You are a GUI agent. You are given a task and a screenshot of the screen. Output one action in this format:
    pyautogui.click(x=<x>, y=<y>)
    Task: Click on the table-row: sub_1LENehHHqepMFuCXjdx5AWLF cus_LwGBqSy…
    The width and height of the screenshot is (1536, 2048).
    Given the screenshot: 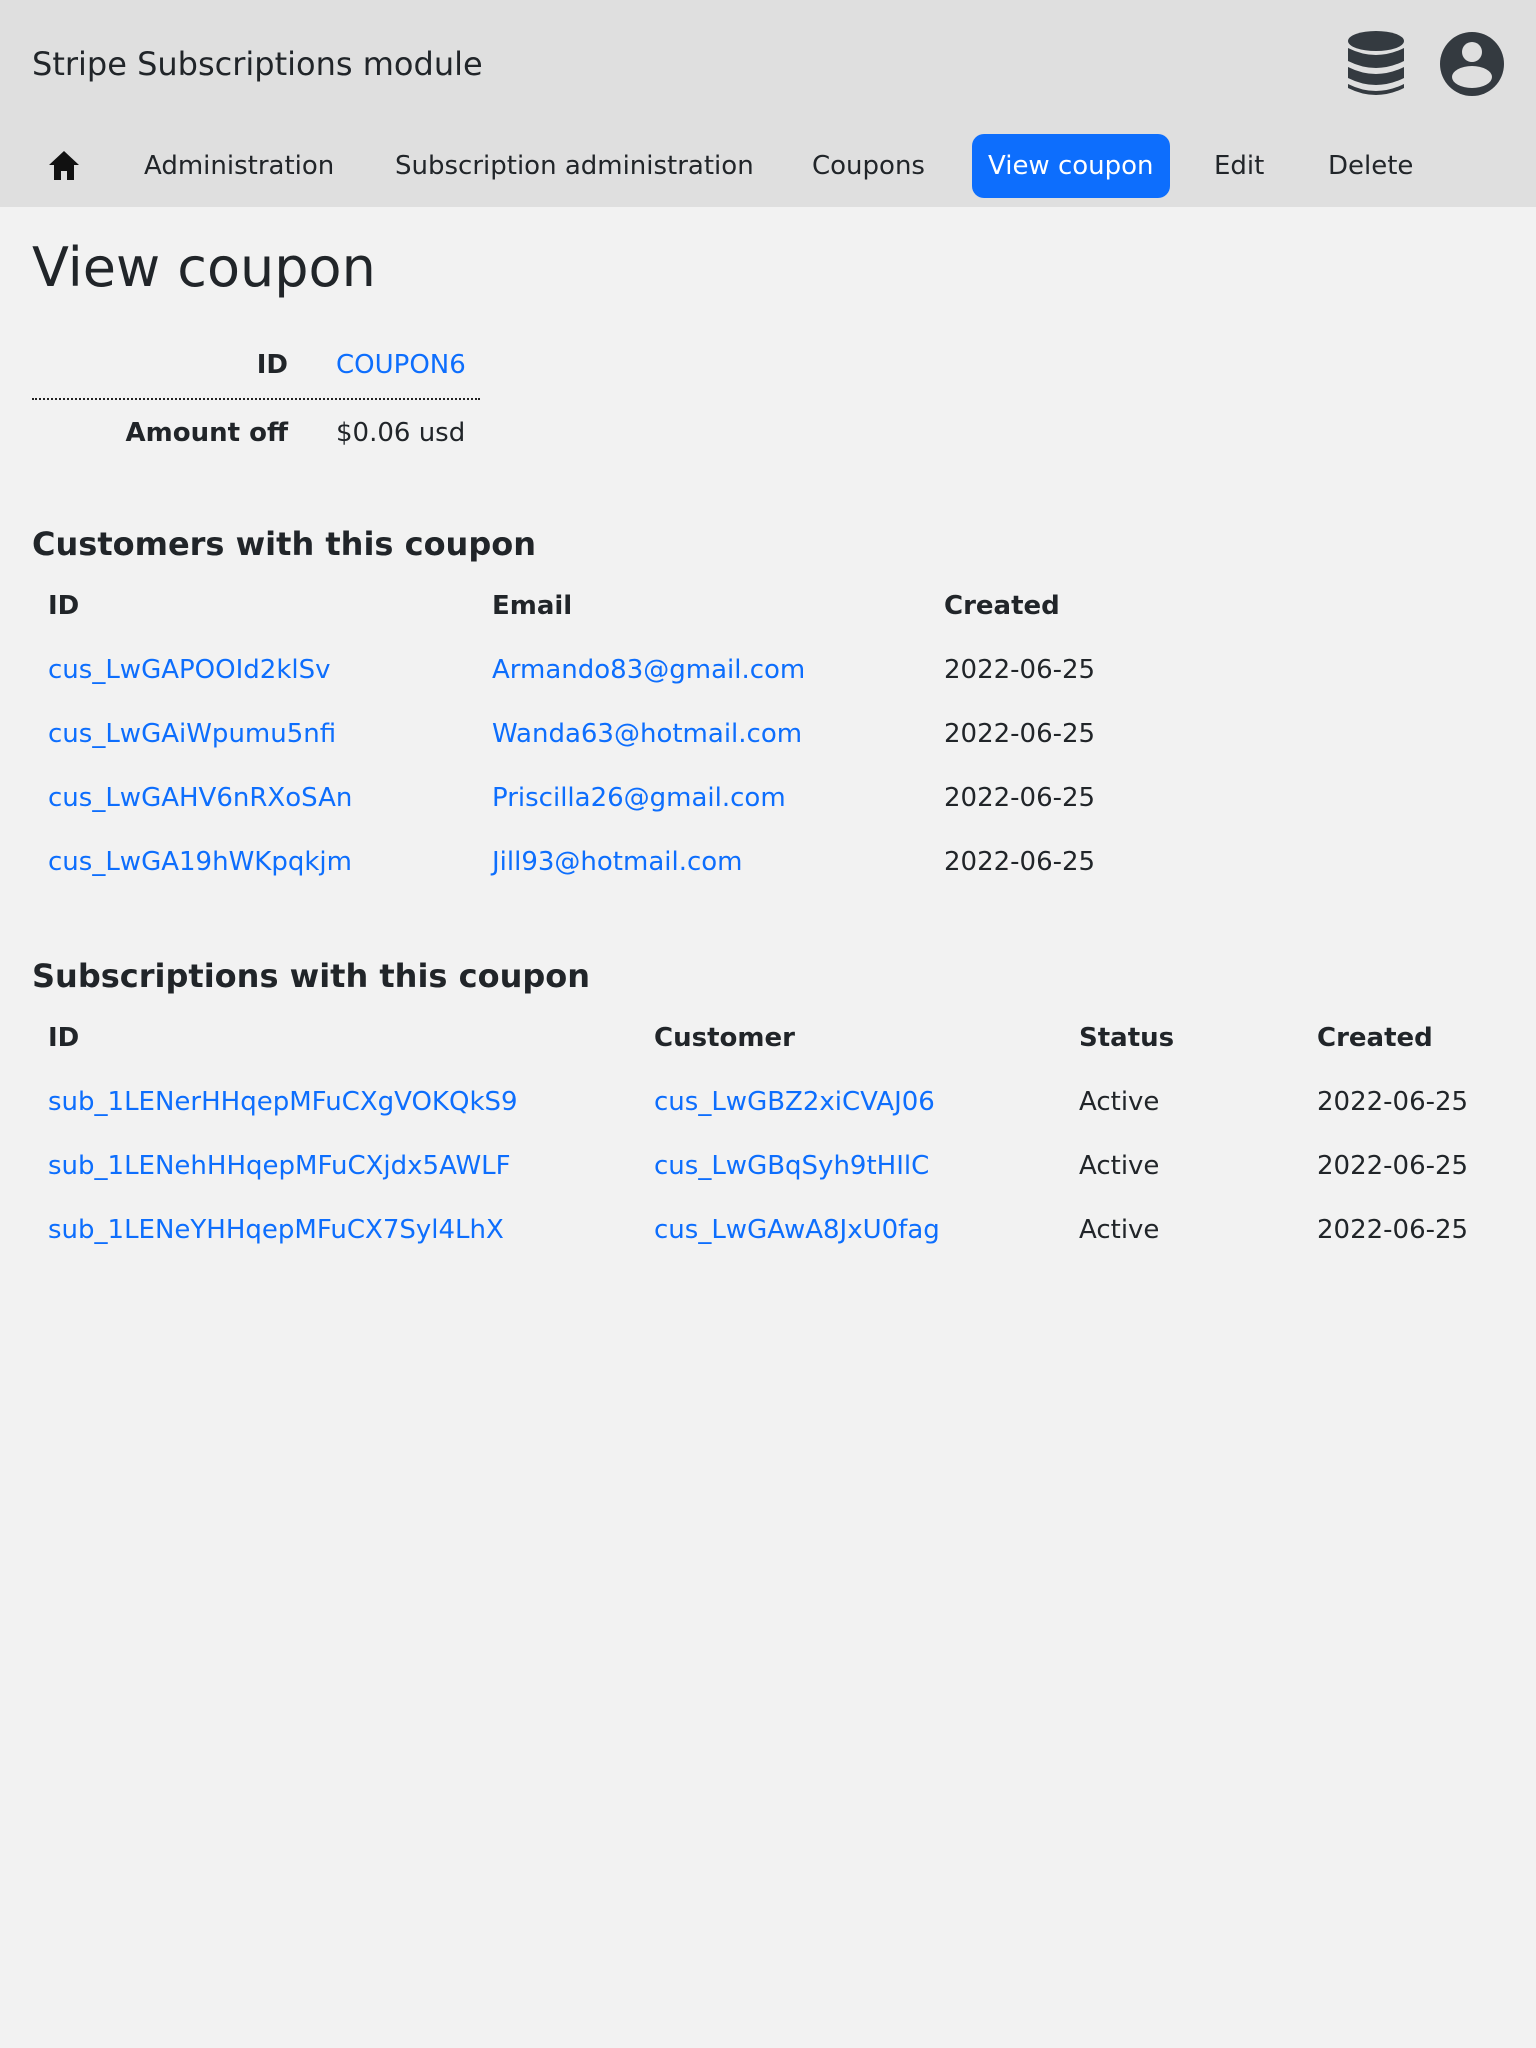 What is the action you would take?
    pyautogui.click(x=768, y=1166)
    